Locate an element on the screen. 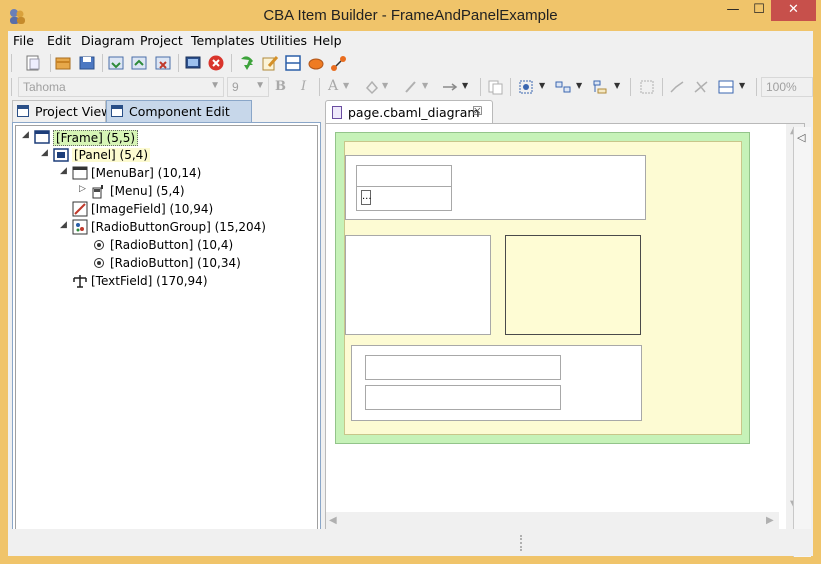 This screenshot has width=821, height=564. build-icon is located at coordinates (247, 63).